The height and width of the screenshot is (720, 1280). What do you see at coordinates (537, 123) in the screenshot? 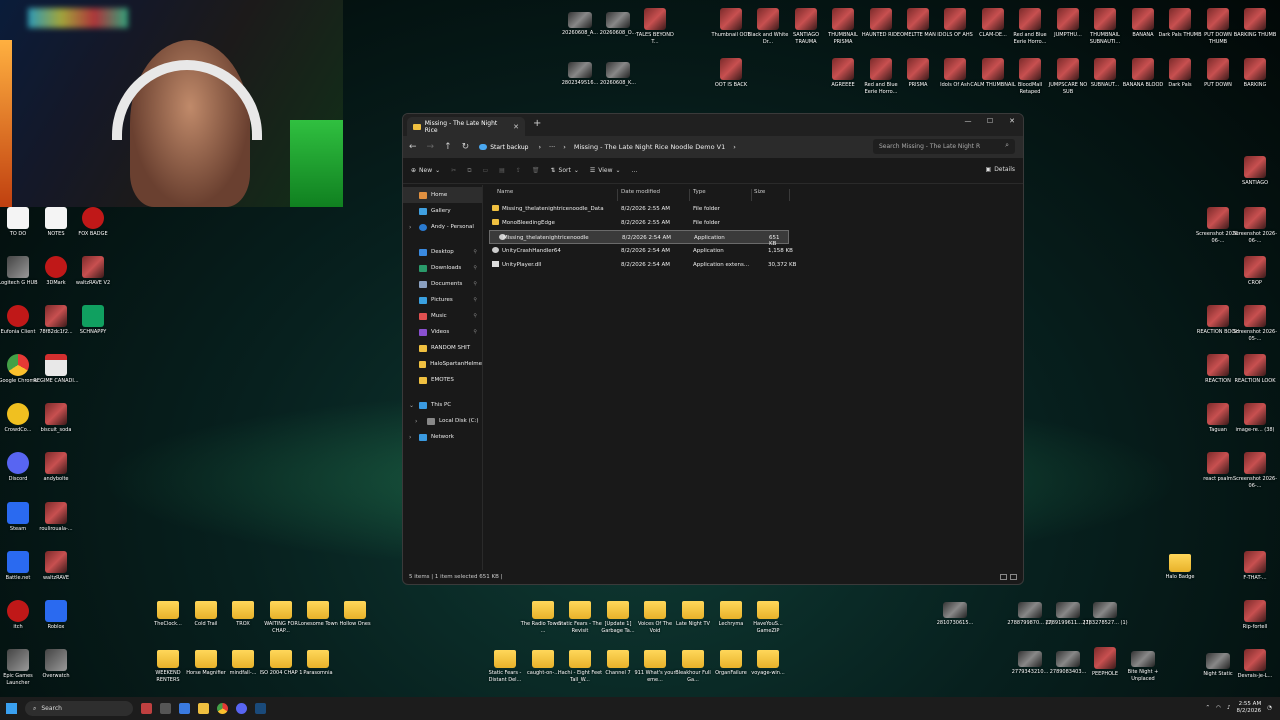
I see `new-tab-button: +` at bounding box center [537, 123].